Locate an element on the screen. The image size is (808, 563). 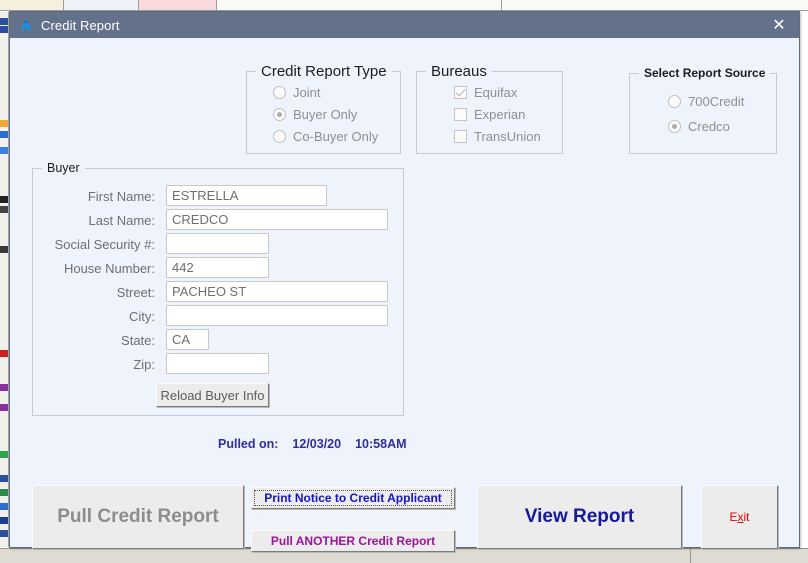
exit-button: Exit is located at coordinates (739, 517).